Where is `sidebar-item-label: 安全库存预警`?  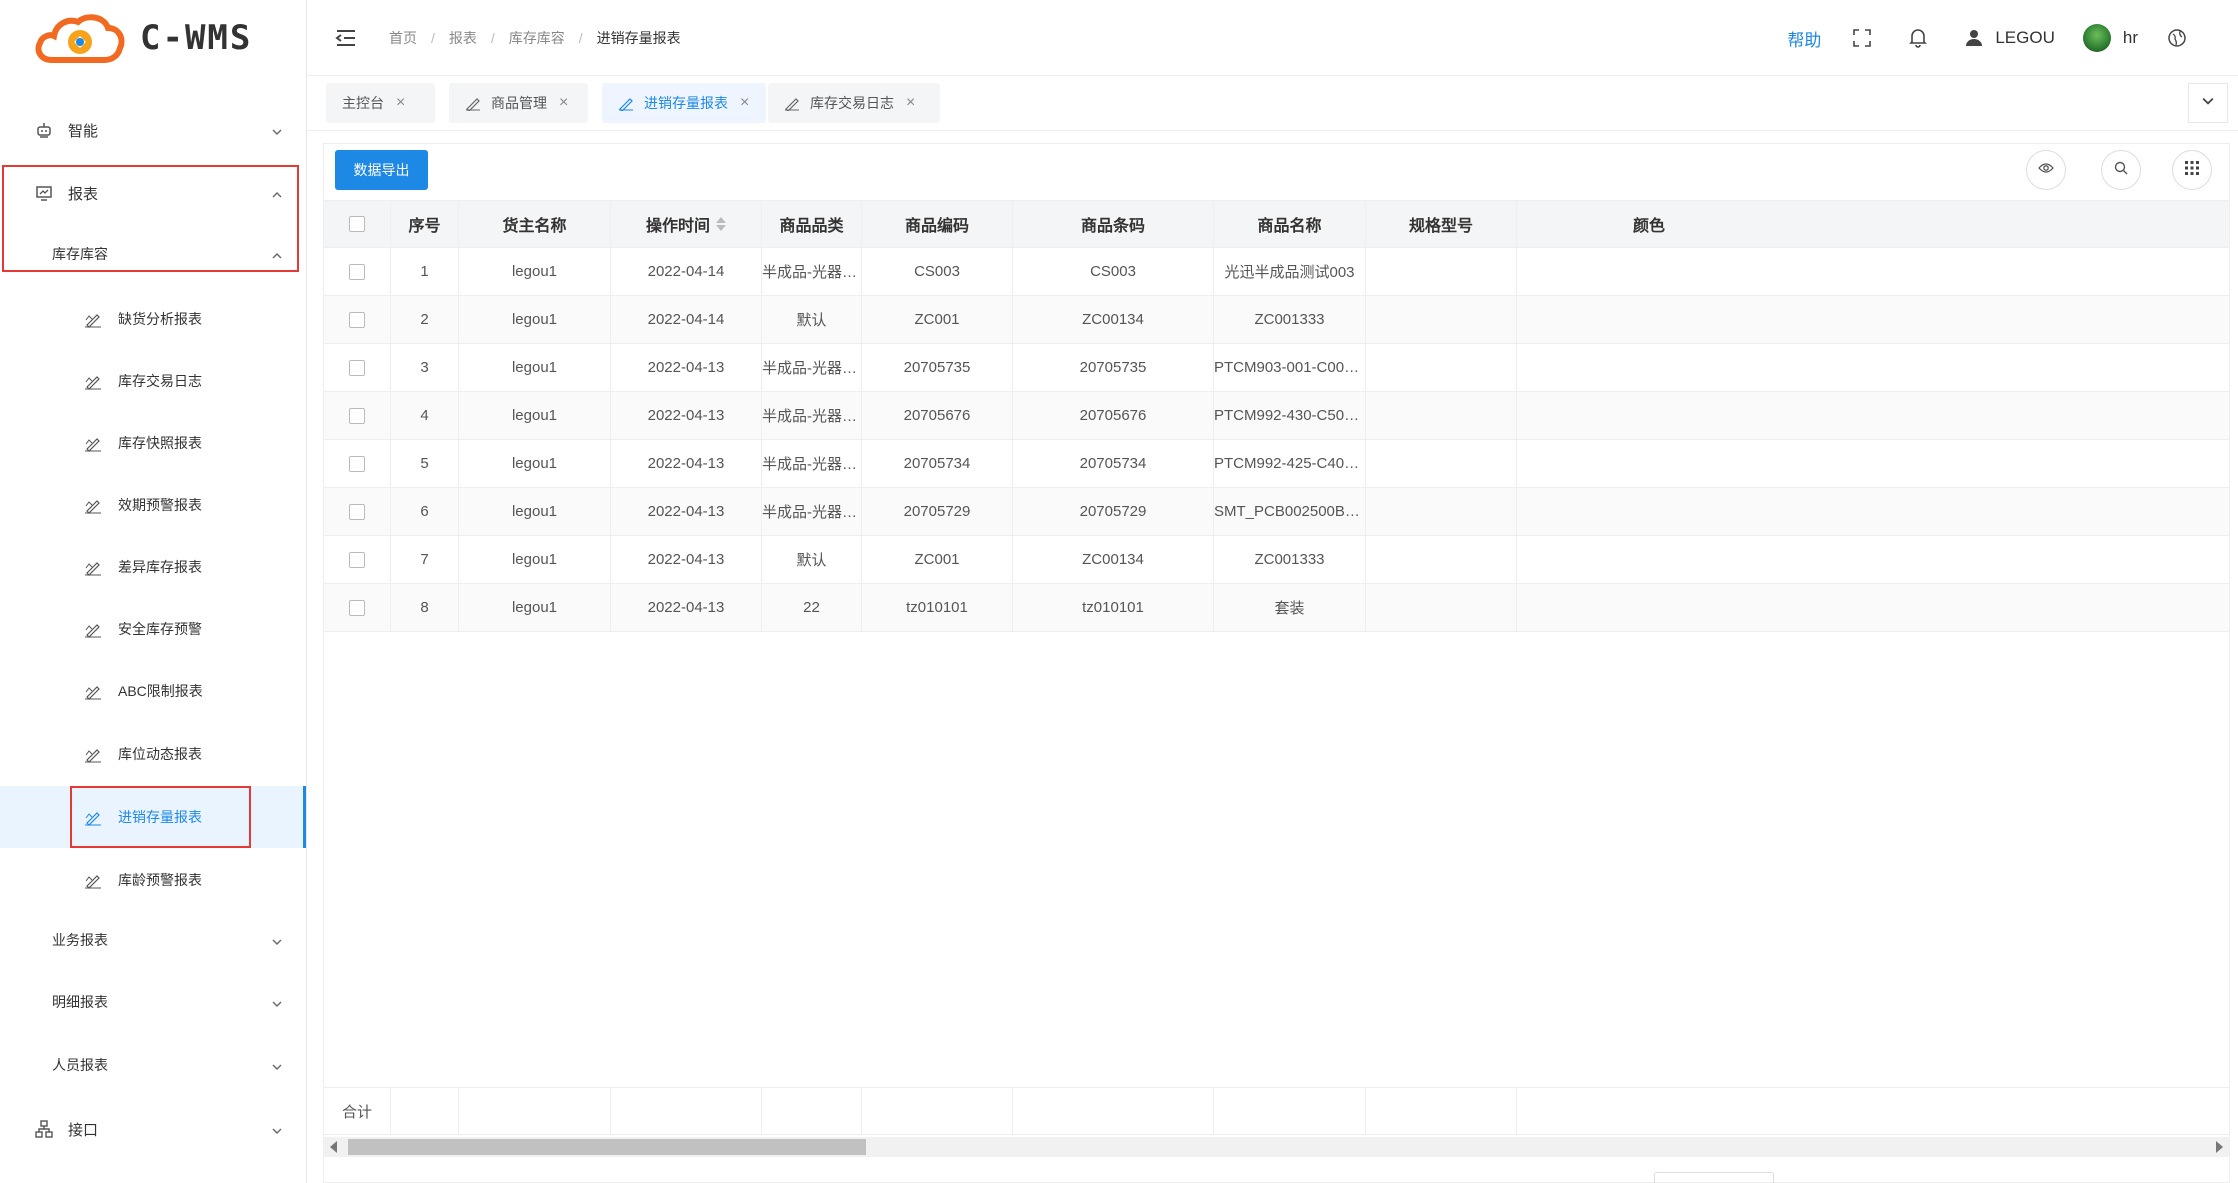
sidebar-item-label: 安全库存预警 is located at coordinates (160, 629).